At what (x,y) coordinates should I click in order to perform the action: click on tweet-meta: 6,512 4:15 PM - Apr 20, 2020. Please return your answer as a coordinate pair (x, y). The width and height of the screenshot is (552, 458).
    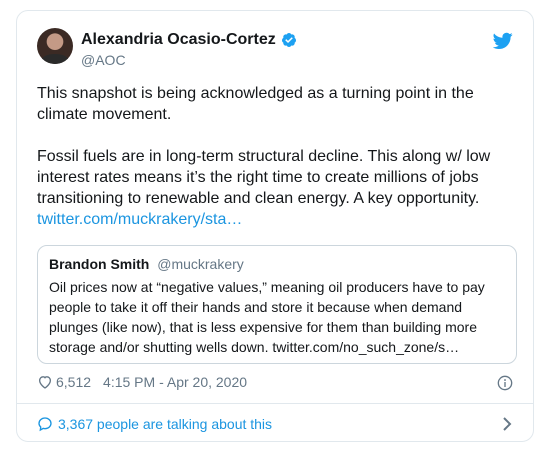
    Looking at the image, I should click on (142, 382).